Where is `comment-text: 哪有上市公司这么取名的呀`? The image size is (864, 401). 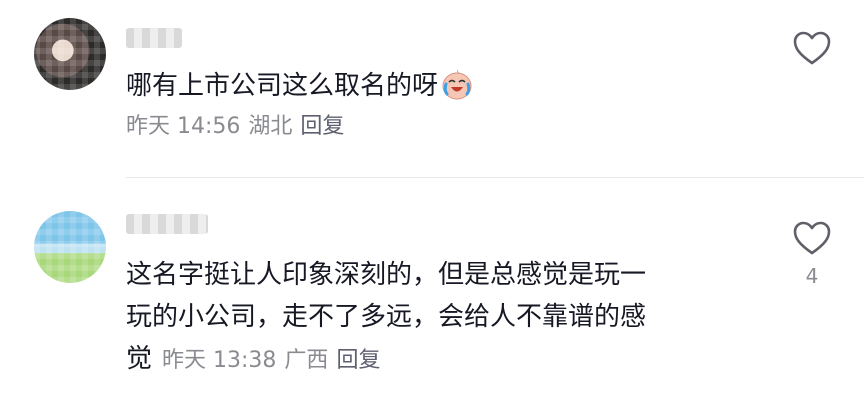
comment-text: 哪有上市公司这么取名的呀 is located at coordinates (436, 86).